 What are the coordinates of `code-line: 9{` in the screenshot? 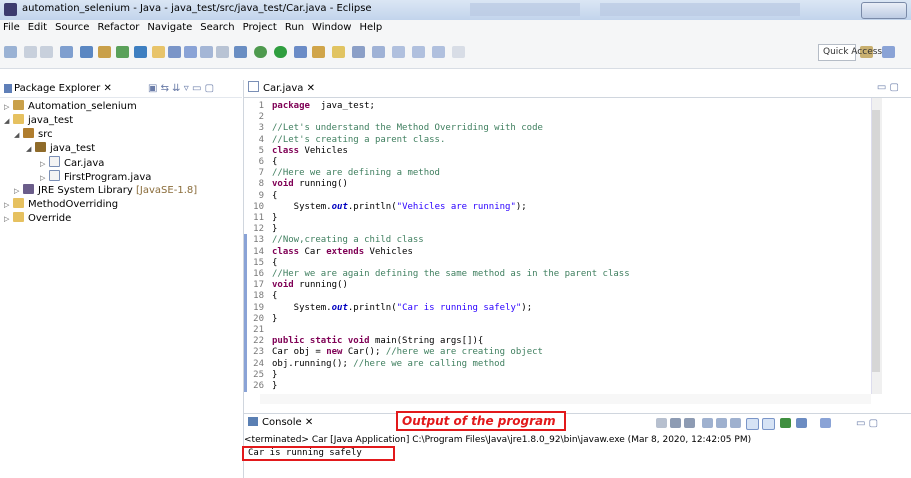 It's located at (261, 196).